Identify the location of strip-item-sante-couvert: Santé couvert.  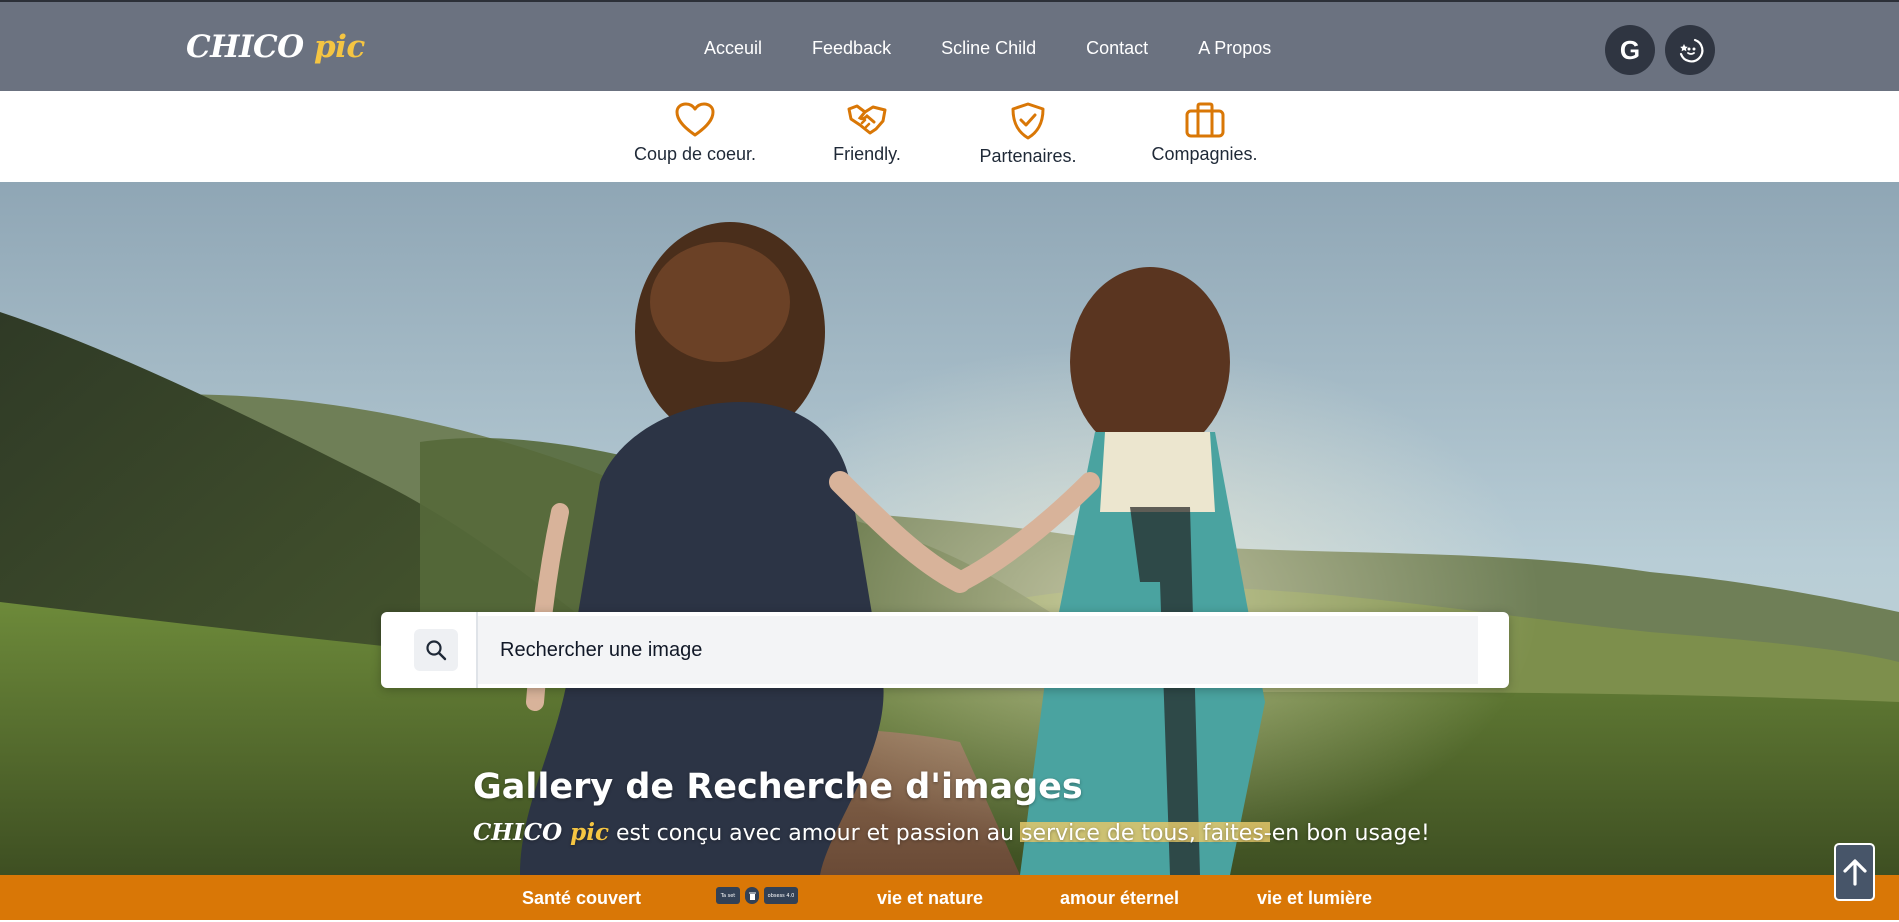
(581, 898).